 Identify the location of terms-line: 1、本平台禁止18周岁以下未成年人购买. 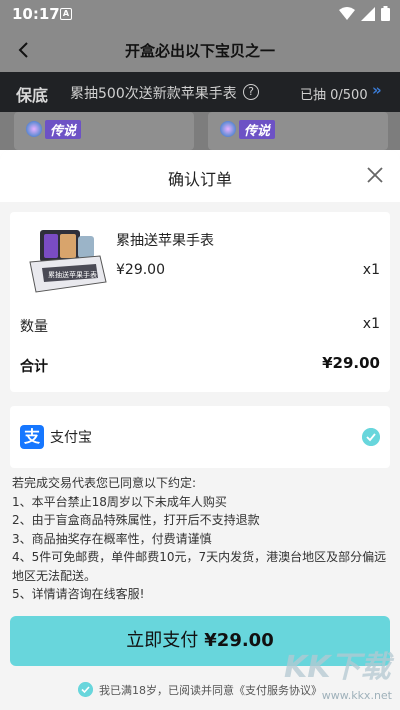
(119, 501).